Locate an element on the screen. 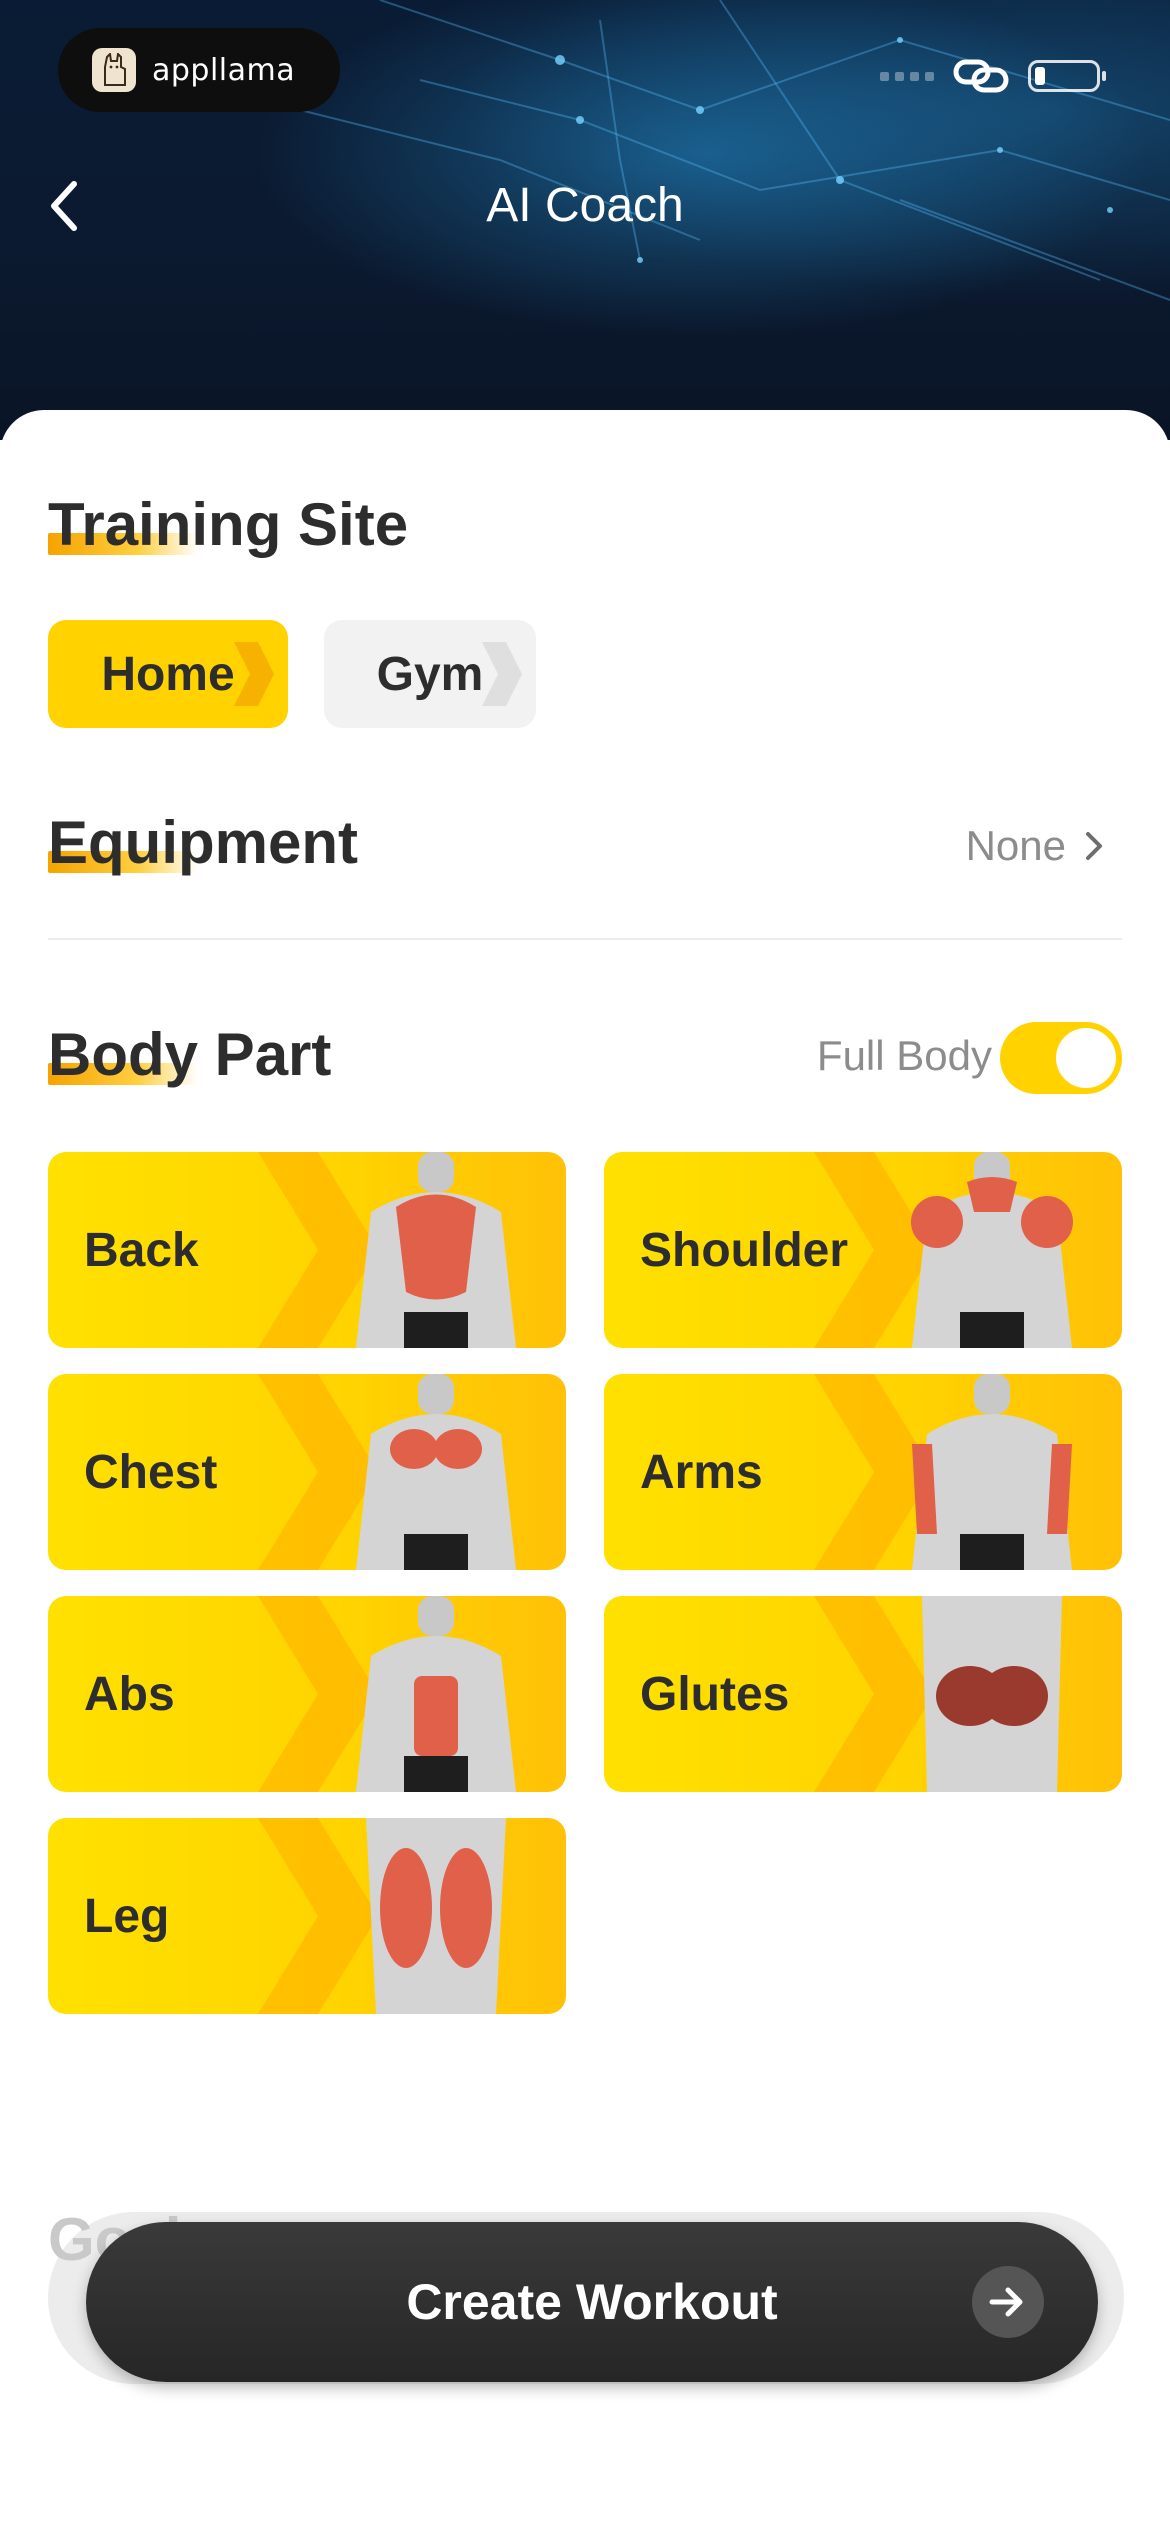  training-site-title: Training Site is located at coordinates (228, 524).